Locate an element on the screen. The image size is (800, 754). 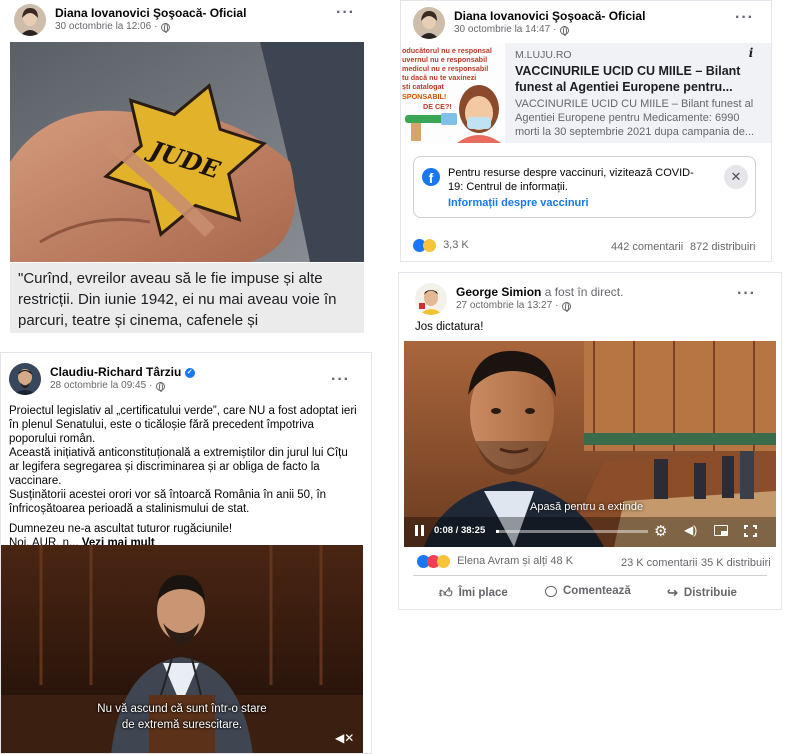
timestamp-link: 30 octombrie la 12:06 is located at coordinates (103, 27).